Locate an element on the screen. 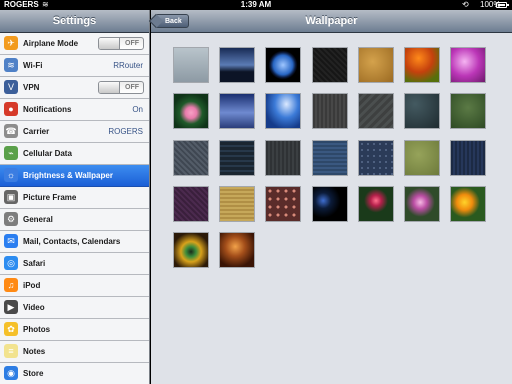  wallpaper-15-thumbnail is located at coordinates (191, 157).